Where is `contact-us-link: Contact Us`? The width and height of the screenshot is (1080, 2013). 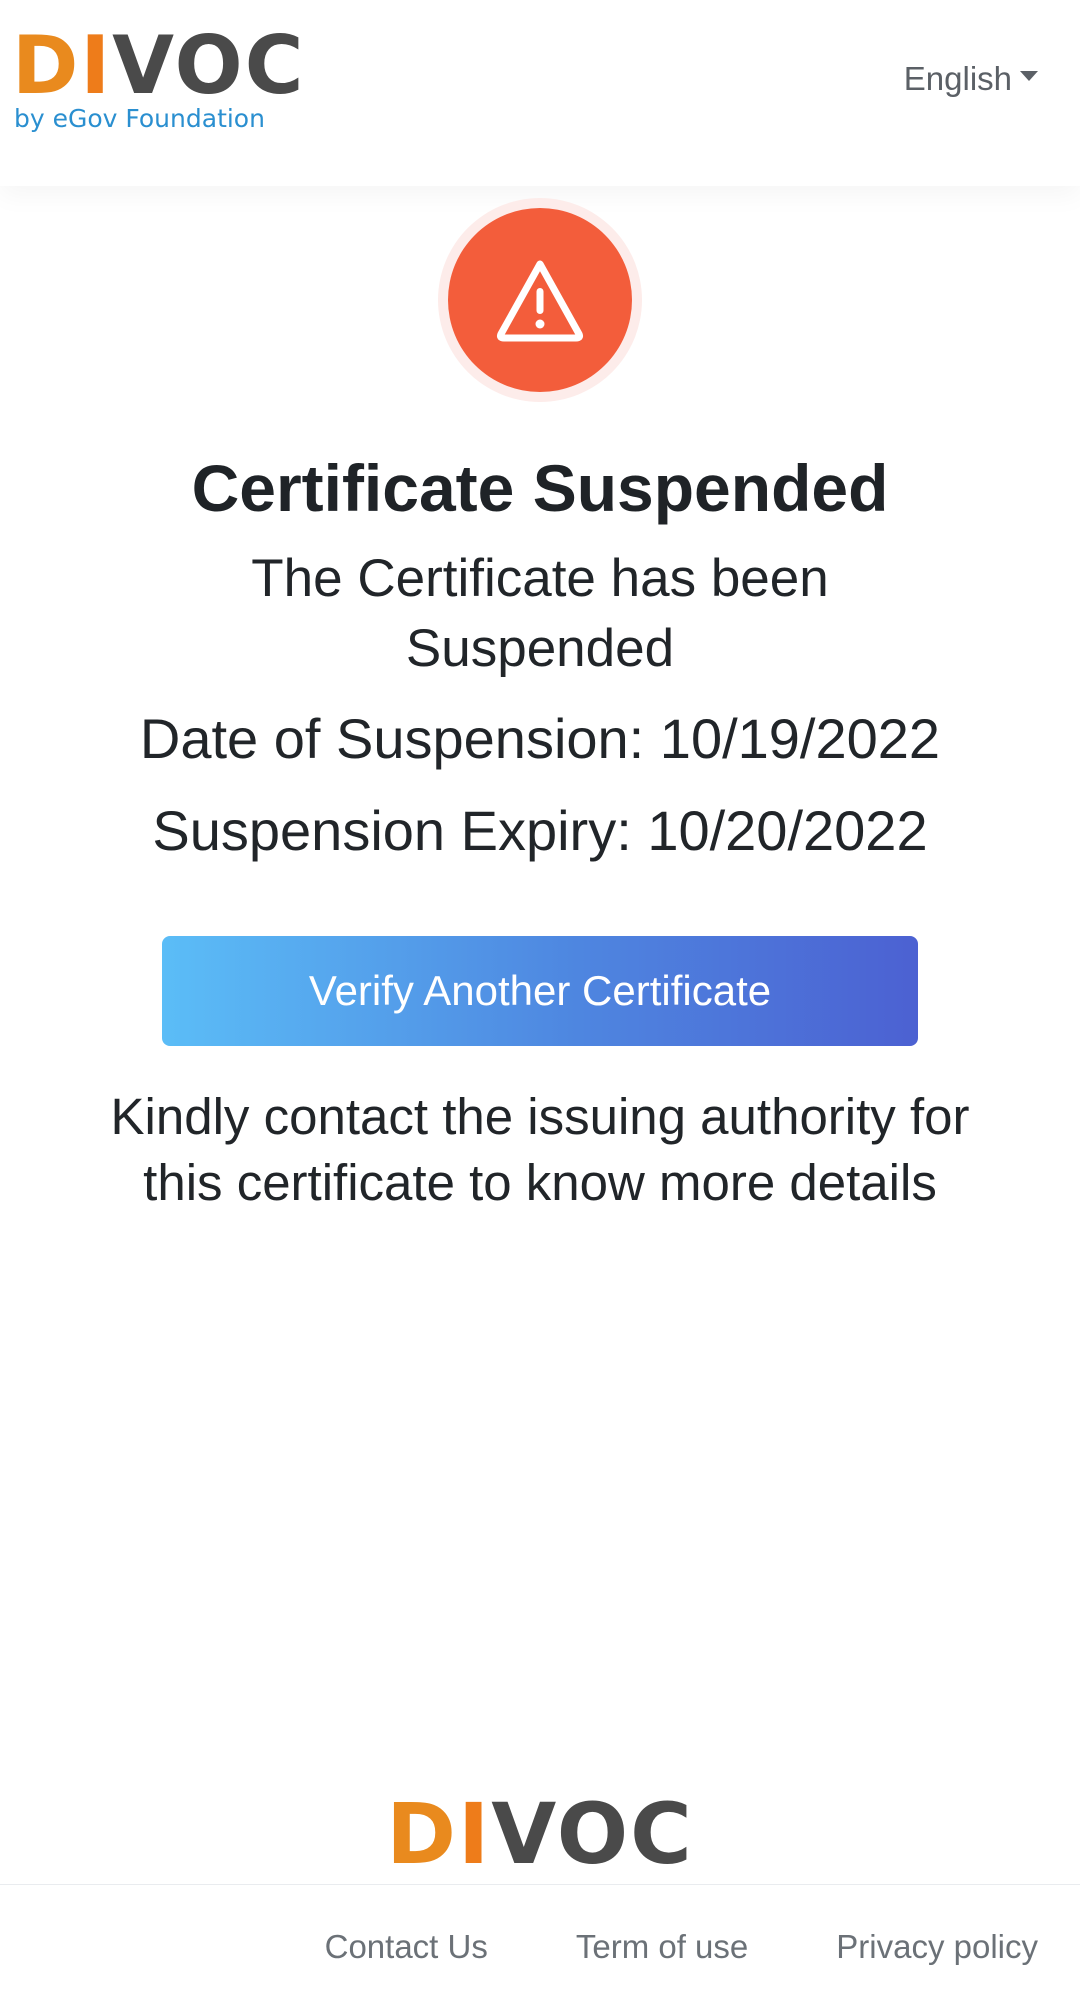
contact-us-link: Contact Us is located at coordinates (406, 1947).